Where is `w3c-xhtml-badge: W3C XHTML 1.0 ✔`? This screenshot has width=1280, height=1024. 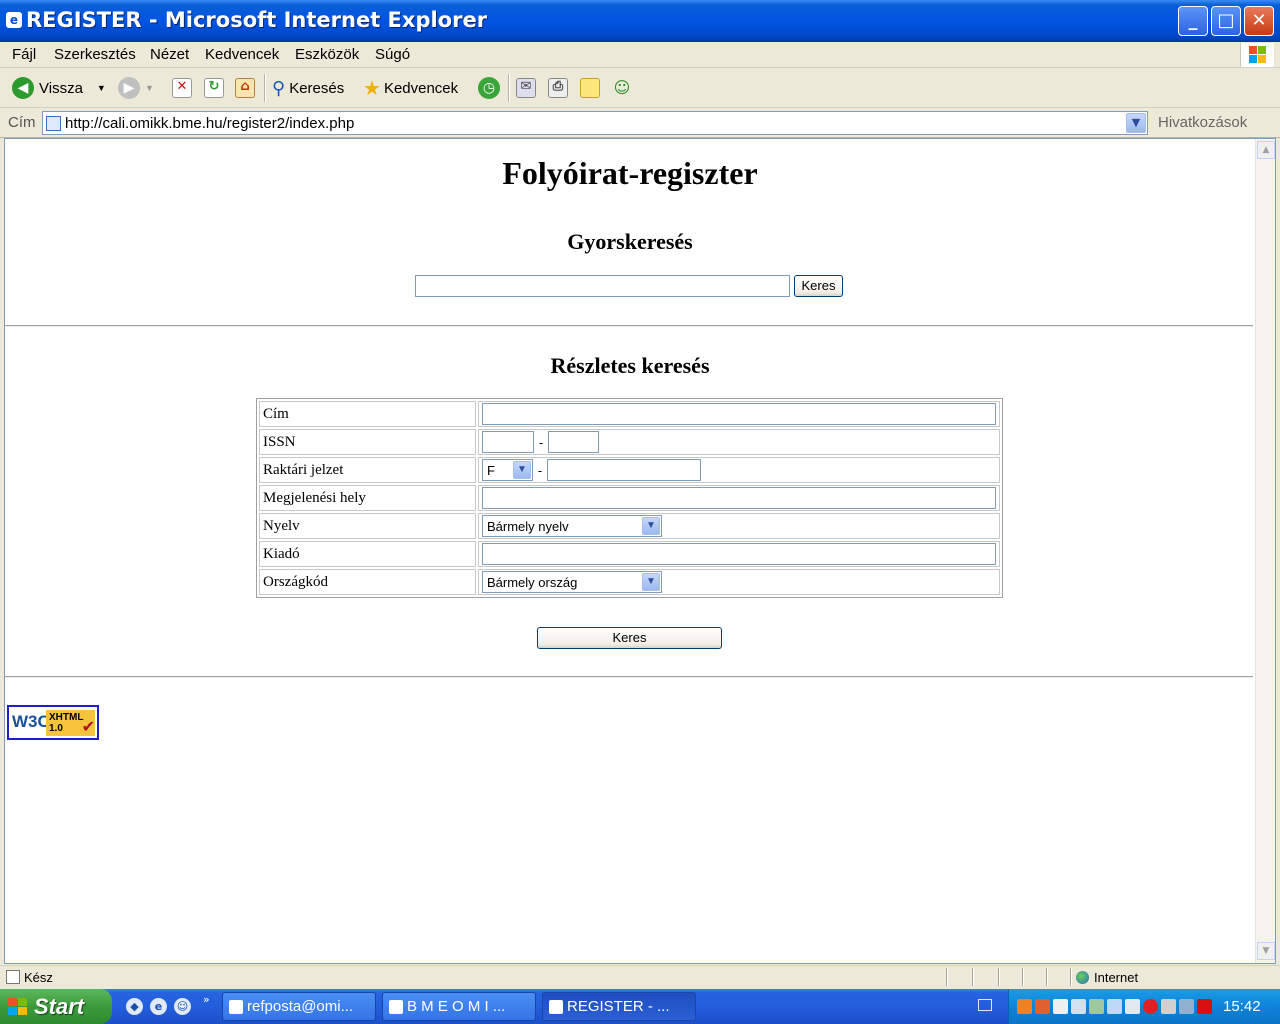 w3c-xhtml-badge: W3C XHTML 1.0 ✔ is located at coordinates (53, 722).